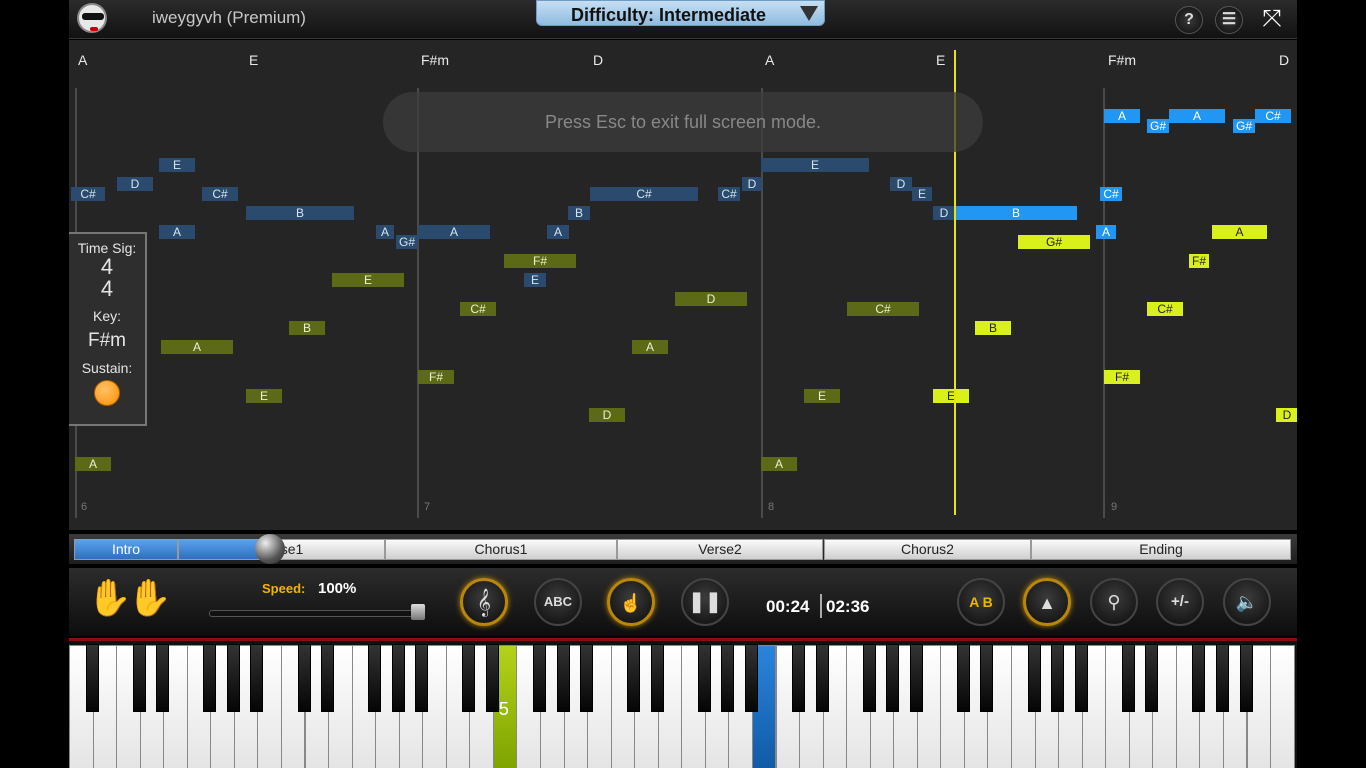 The image size is (1366, 768). I want to click on right-hand-icon: ✋, so click(149, 597).